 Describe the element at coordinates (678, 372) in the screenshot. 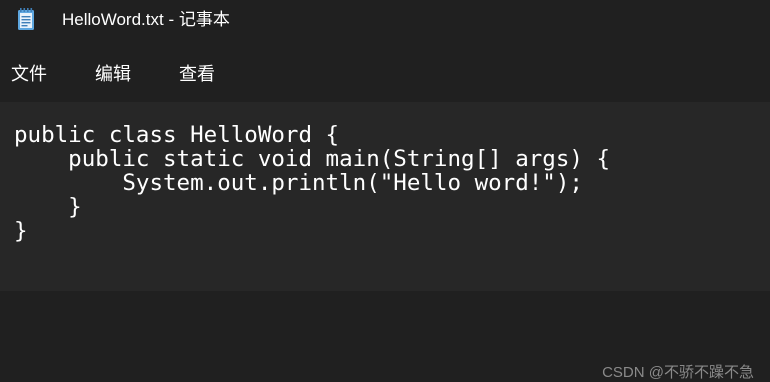

I see `watermark: CSDN @不骄不躁不急` at that location.